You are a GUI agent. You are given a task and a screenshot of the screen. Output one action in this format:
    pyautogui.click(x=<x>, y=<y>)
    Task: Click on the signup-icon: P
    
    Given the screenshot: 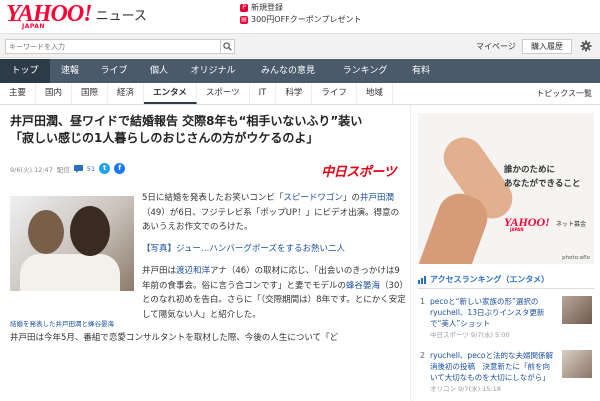 What is the action you would take?
    pyautogui.click(x=244, y=8)
    